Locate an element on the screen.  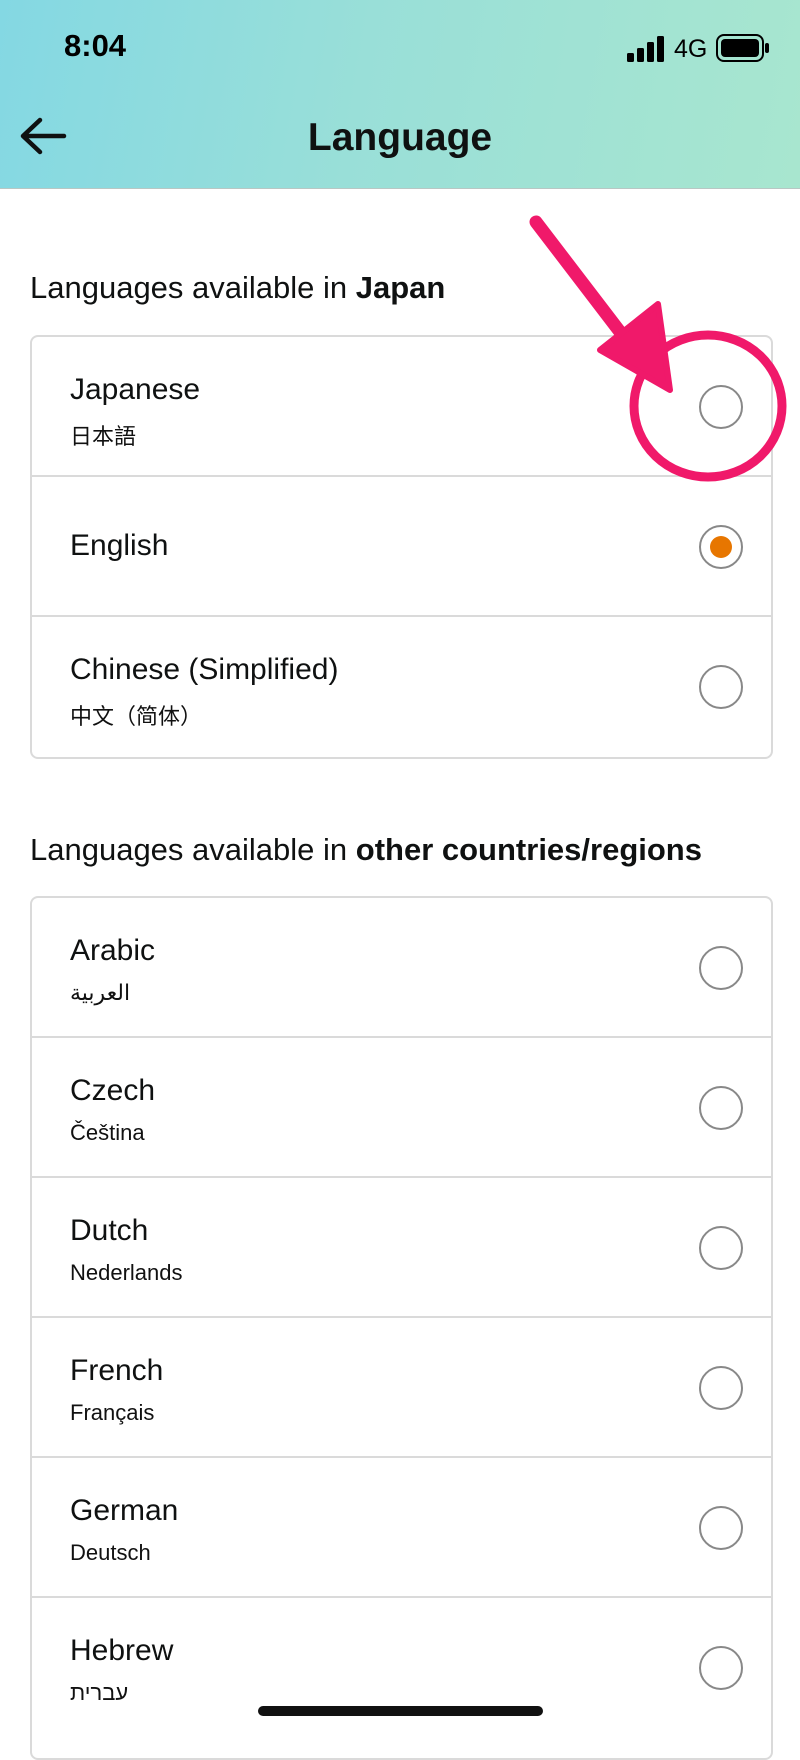
language-name: Arabic is located at coordinates (113, 950).